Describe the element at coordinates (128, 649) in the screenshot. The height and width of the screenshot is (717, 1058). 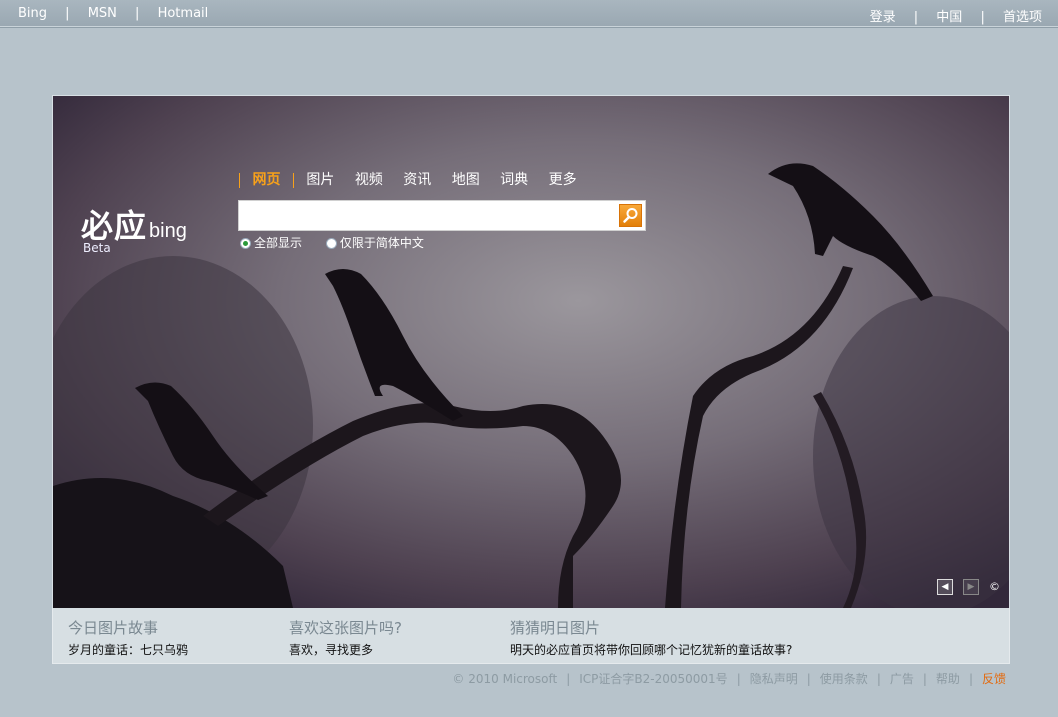
I see `story-link: 岁月的童话：七只乌鸦` at that location.